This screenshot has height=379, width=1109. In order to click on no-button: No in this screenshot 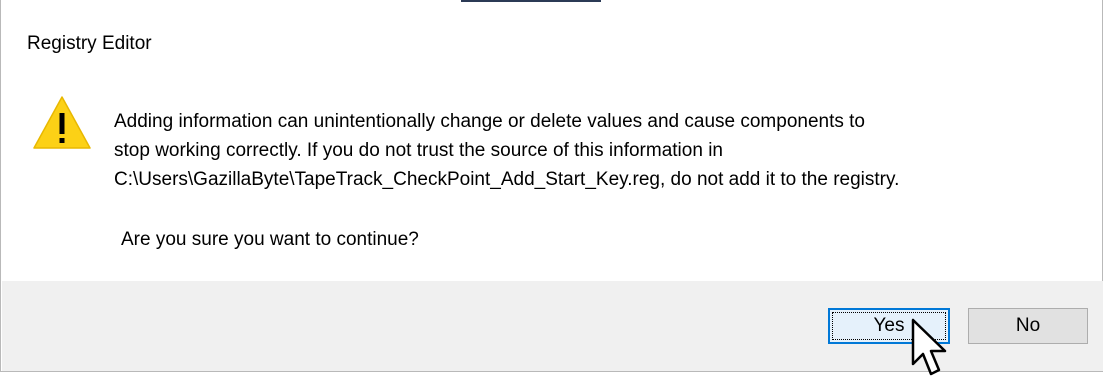, I will do `click(1028, 326)`.